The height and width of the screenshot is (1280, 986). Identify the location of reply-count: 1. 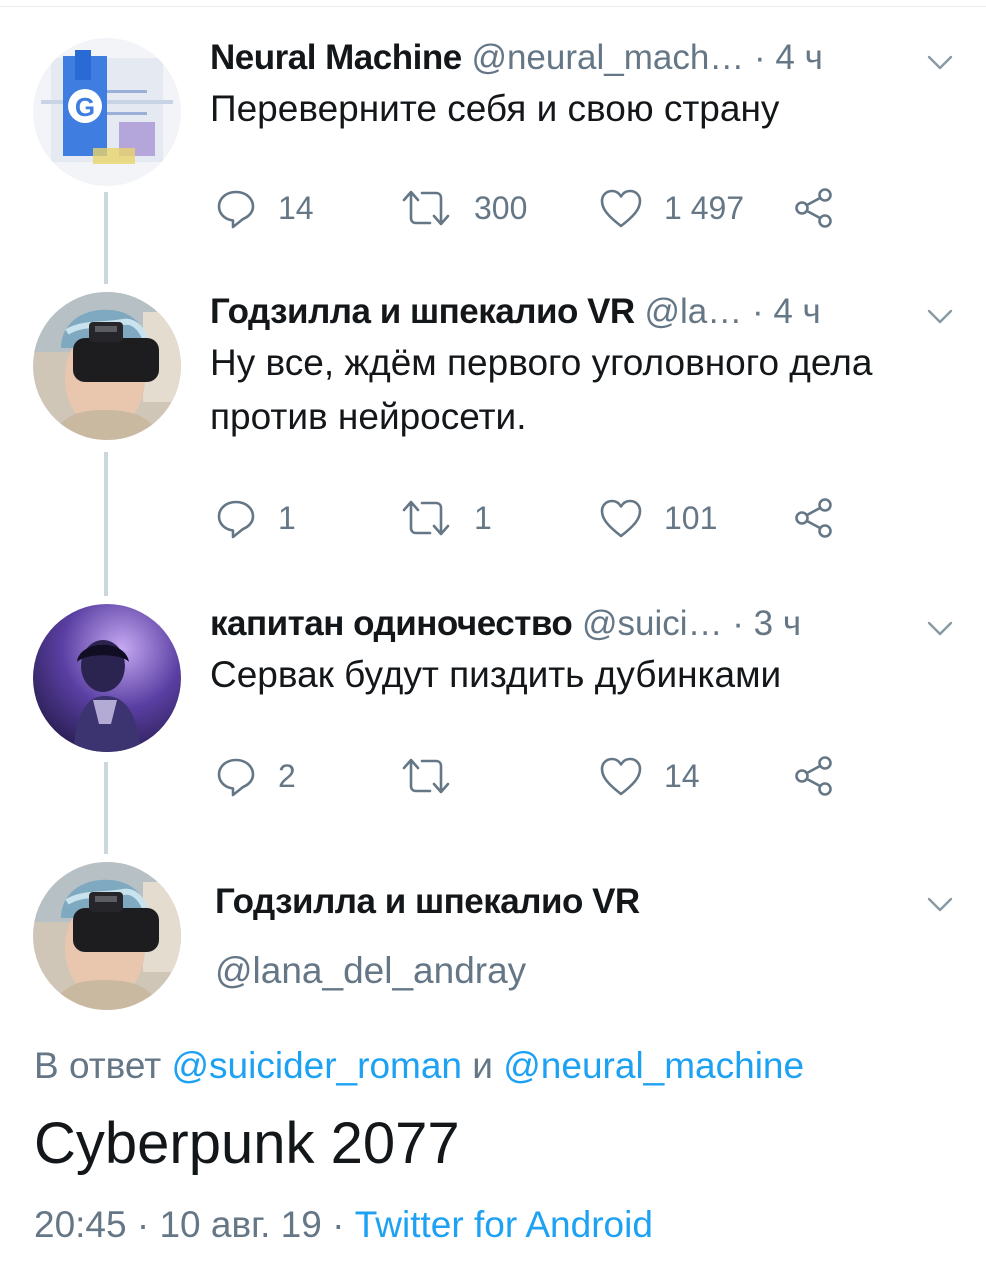
(287, 517).